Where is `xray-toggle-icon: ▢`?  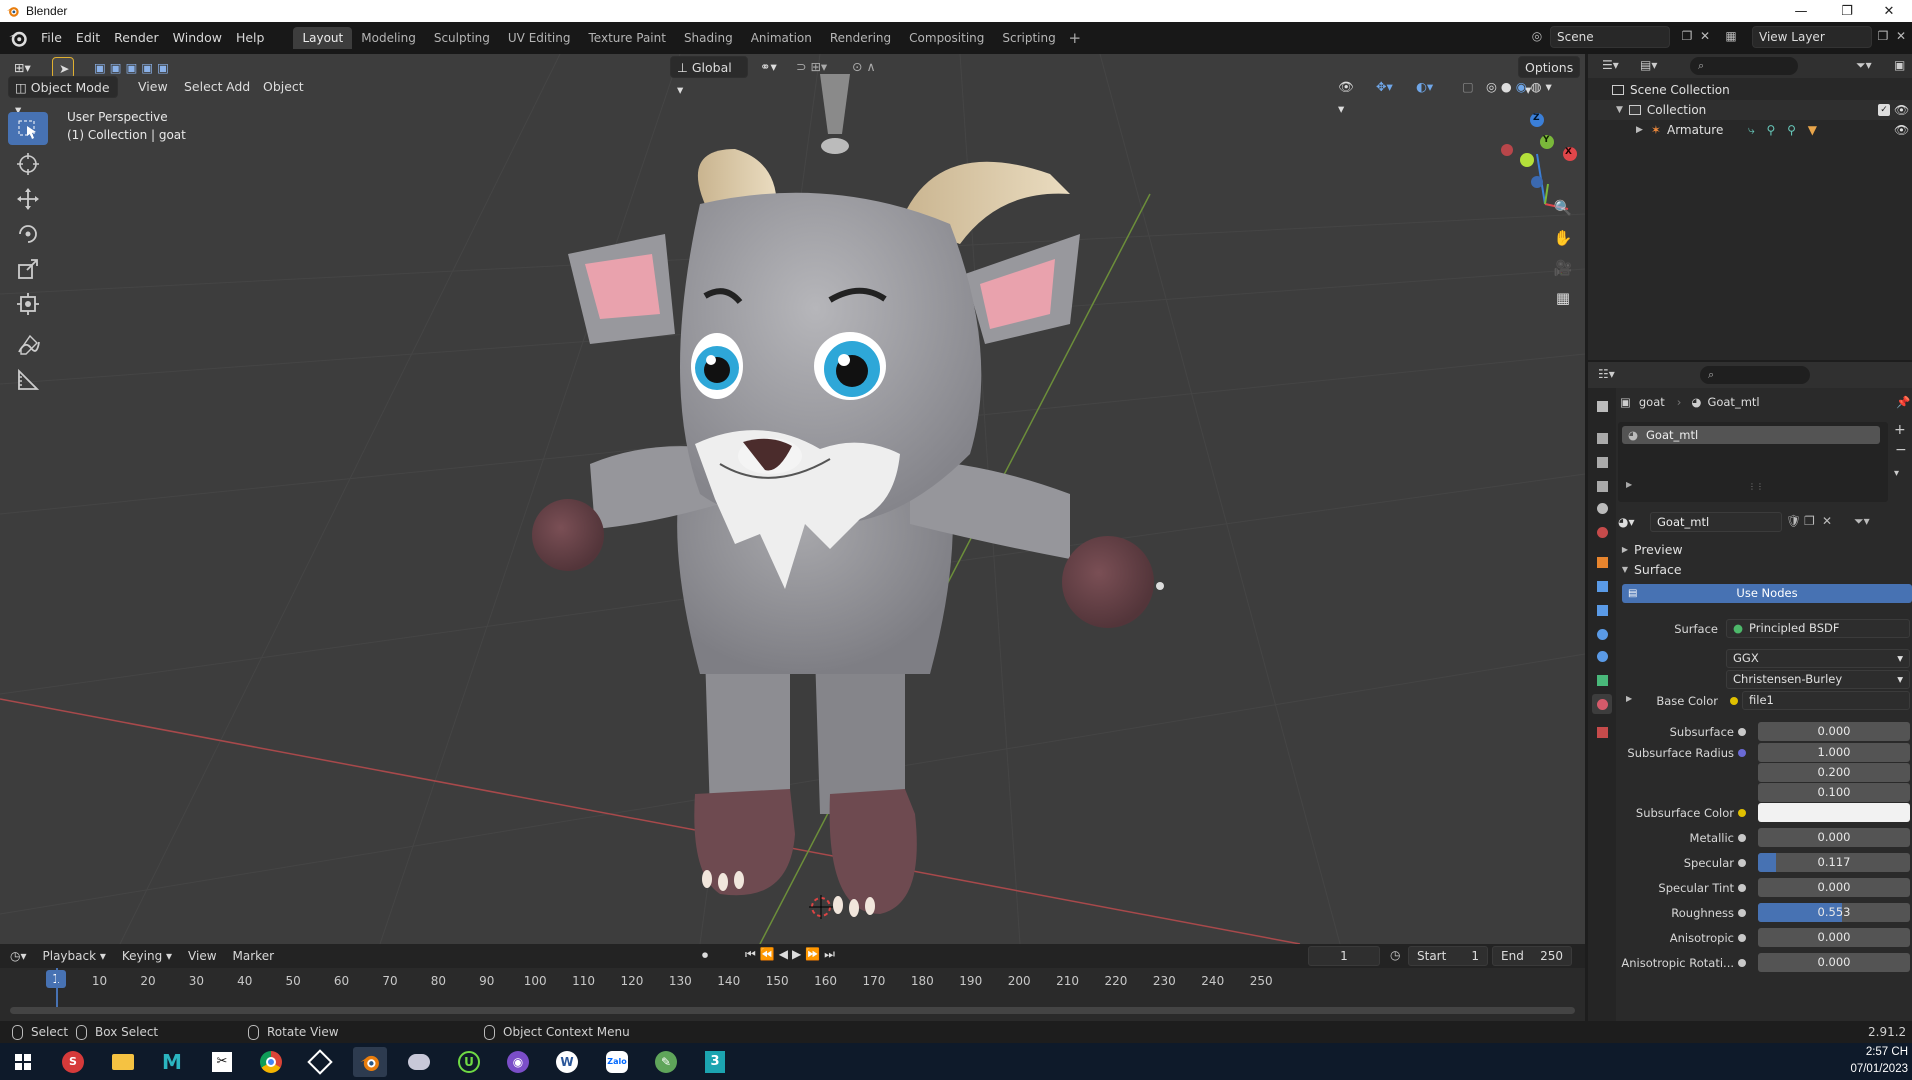 xray-toggle-icon: ▢ is located at coordinates (1467, 87).